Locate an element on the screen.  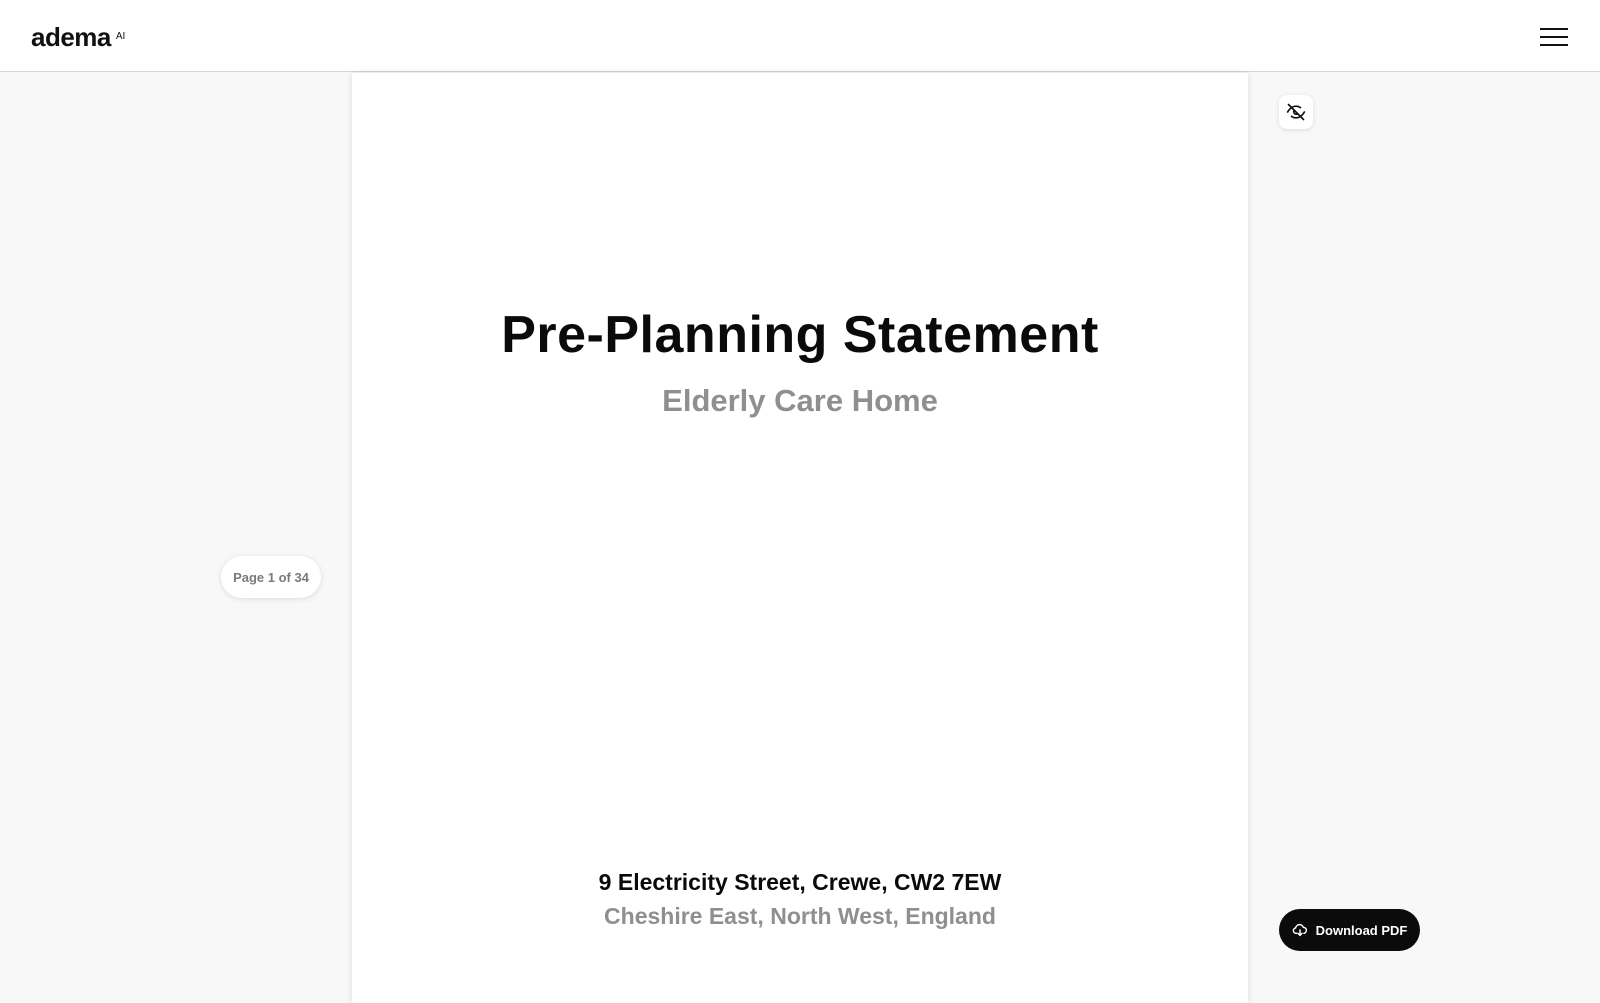
visibility-toggle-button is located at coordinates (1296, 112).